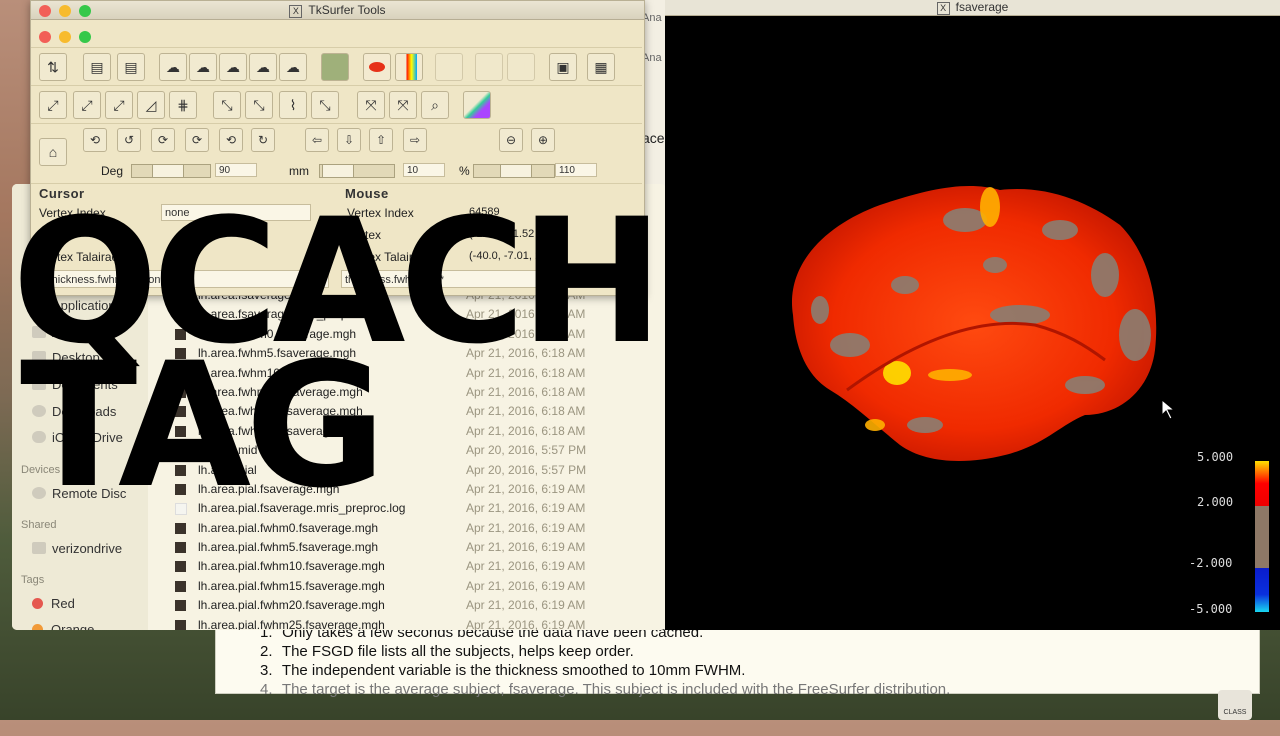  What do you see at coordinates (511, 140) in the screenshot?
I see `zoom-out-icon: ⊖` at bounding box center [511, 140].